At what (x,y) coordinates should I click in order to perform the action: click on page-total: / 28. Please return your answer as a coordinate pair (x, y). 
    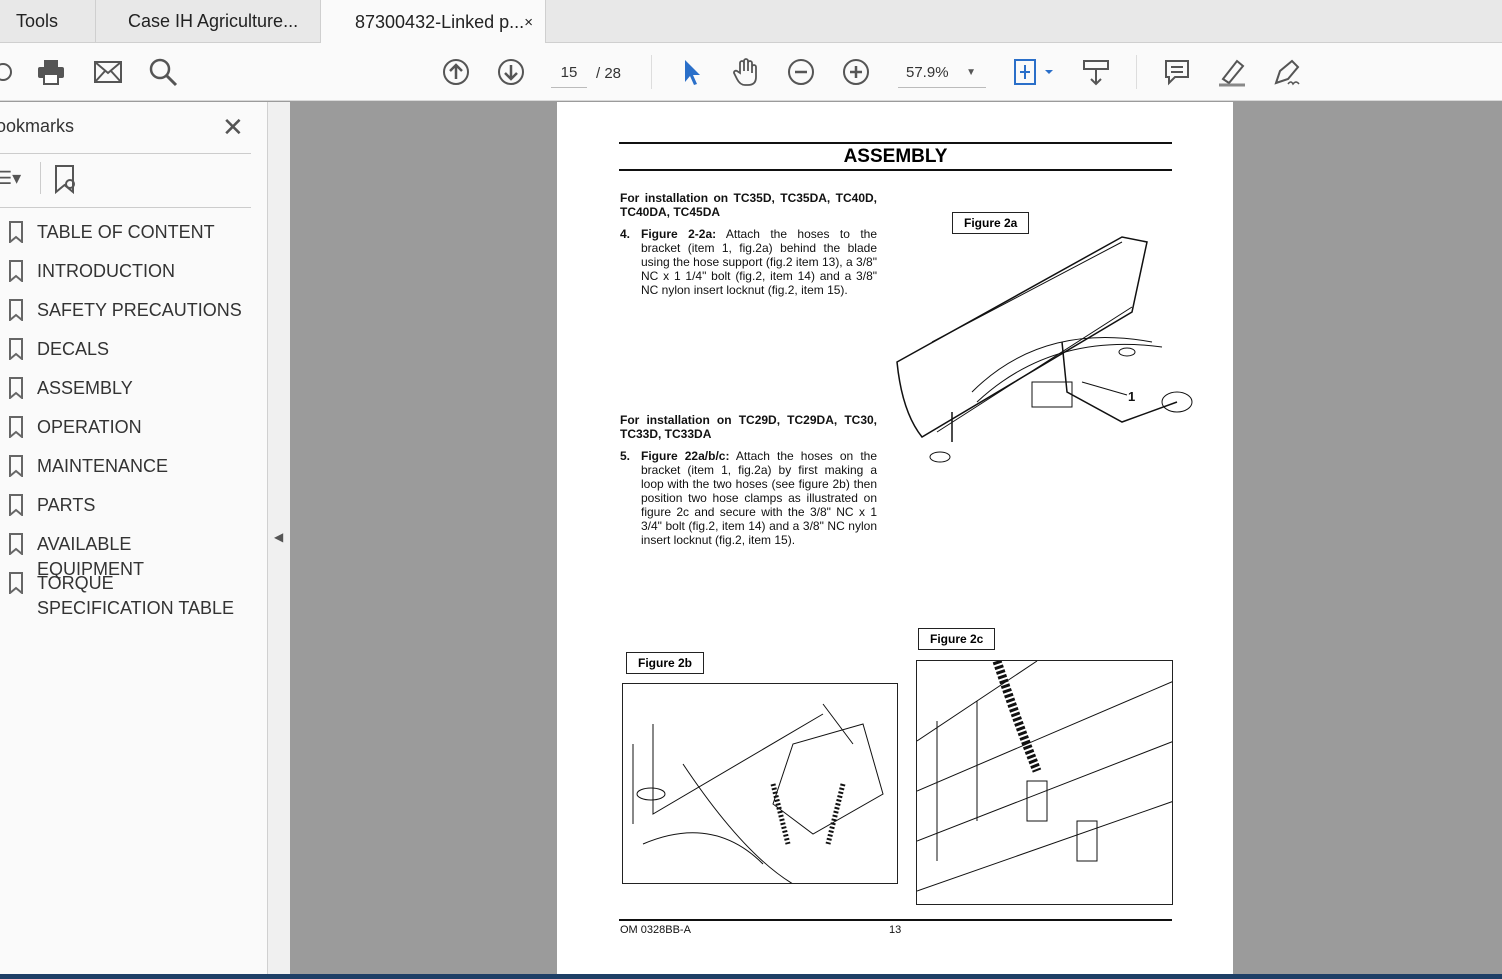
    Looking at the image, I should click on (609, 73).